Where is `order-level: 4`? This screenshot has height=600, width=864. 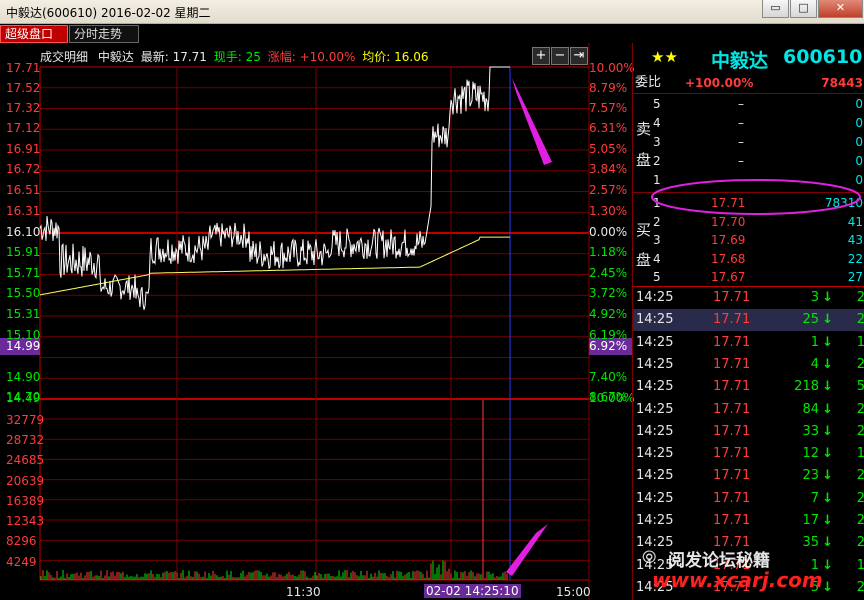
order-level: 4 is located at coordinates (657, 123).